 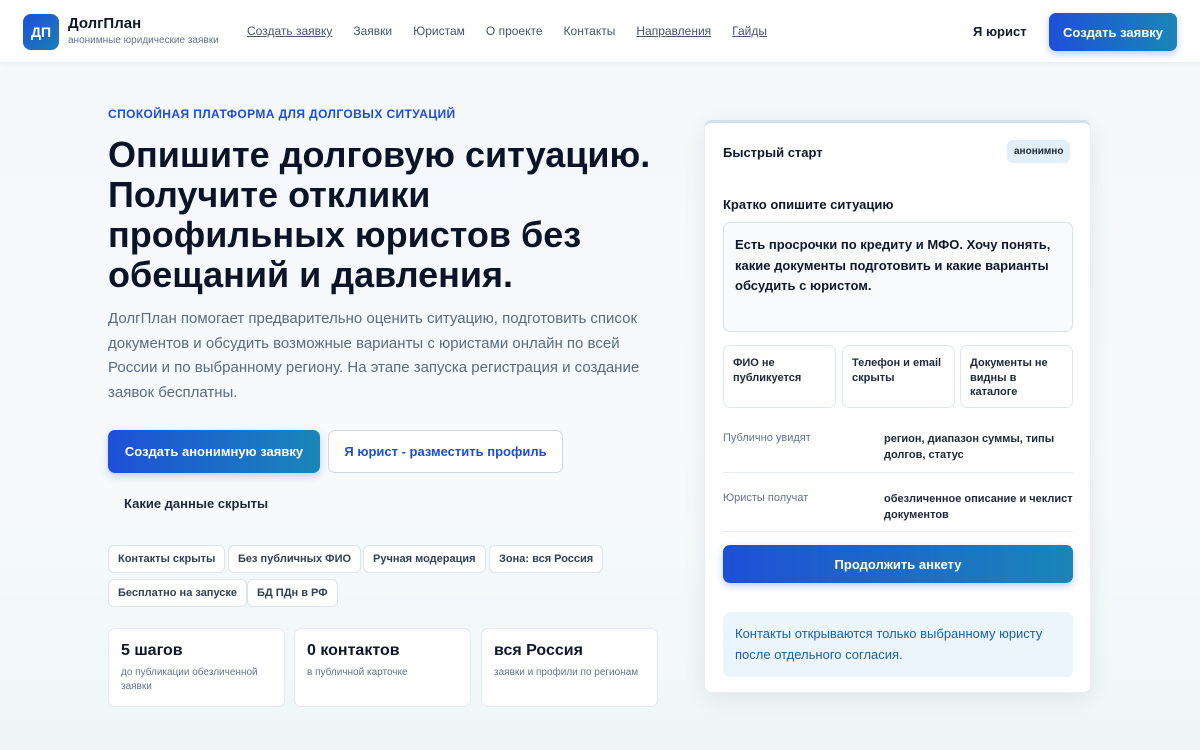 What do you see at coordinates (295, 559) in the screenshot?
I see `chip-no-public-names: Без публичных ФИО` at bounding box center [295, 559].